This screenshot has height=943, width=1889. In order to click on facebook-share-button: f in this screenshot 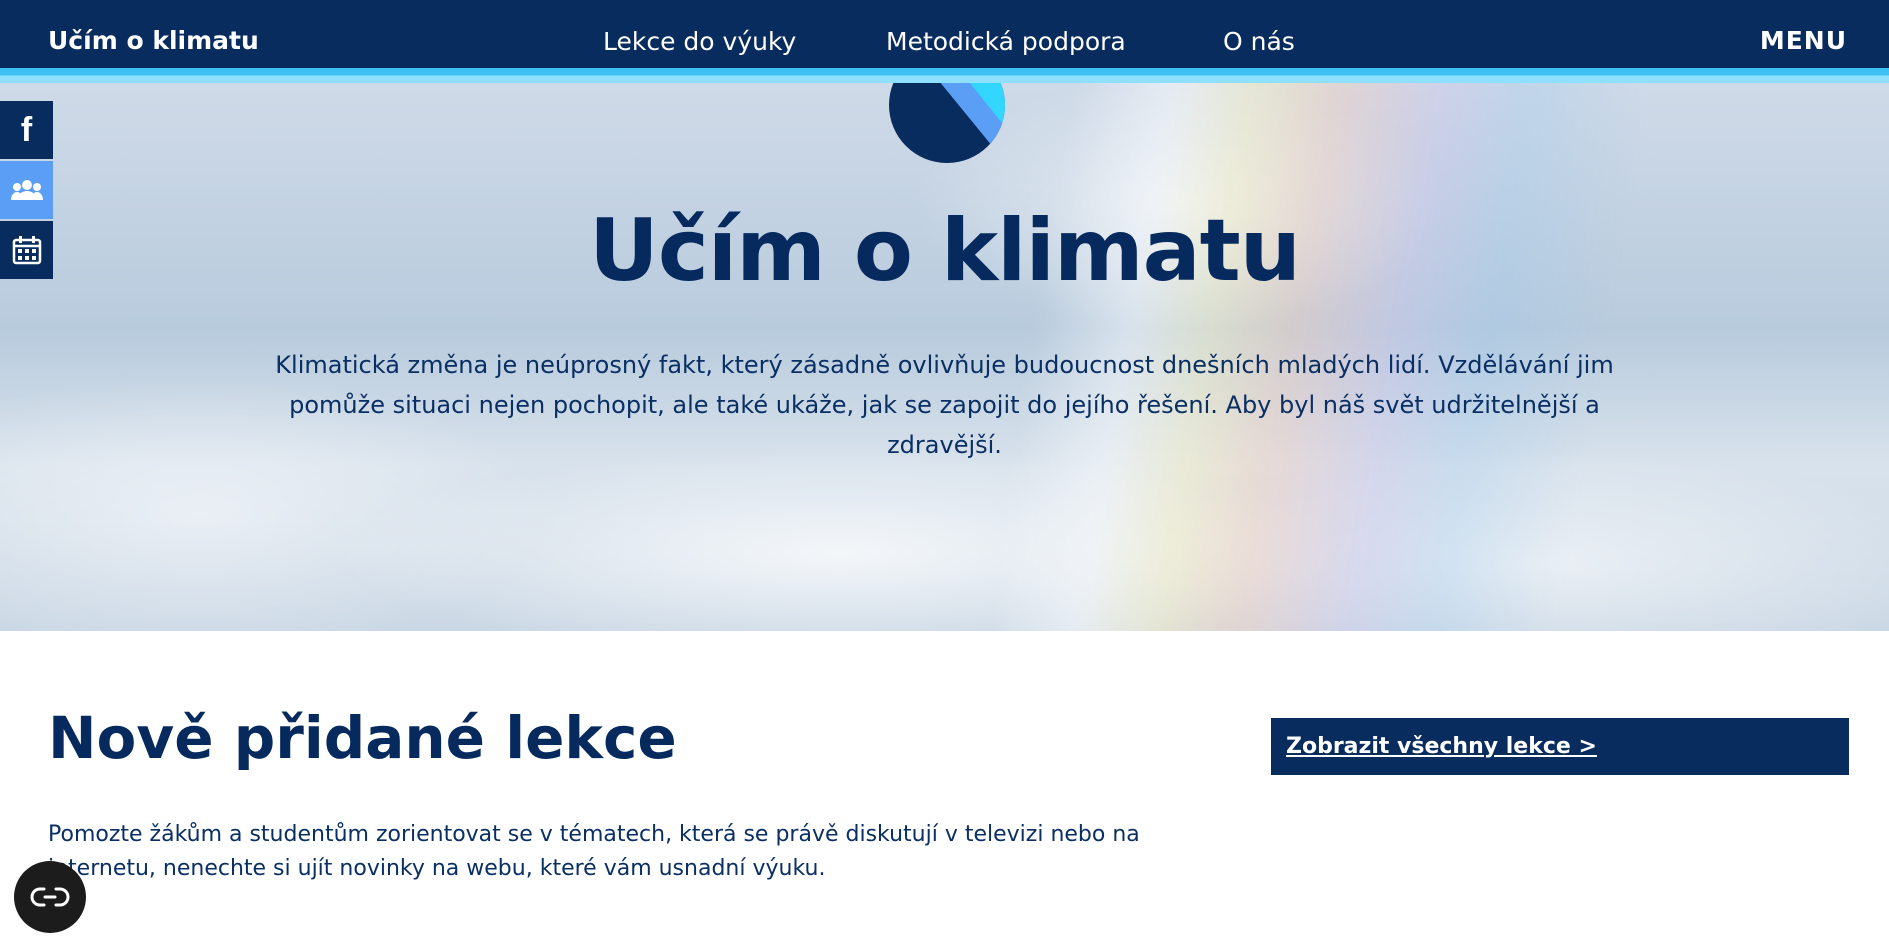, I will do `click(26, 130)`.